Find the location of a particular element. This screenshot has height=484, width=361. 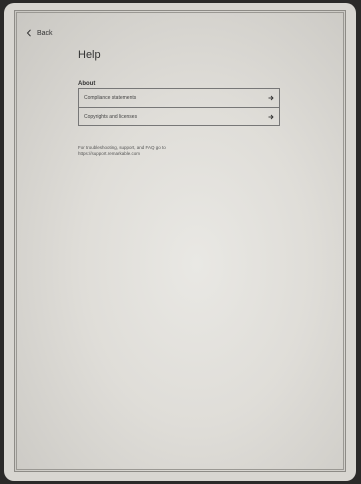

list-item-label: Compliance statements is located at coordinates (110, 98).